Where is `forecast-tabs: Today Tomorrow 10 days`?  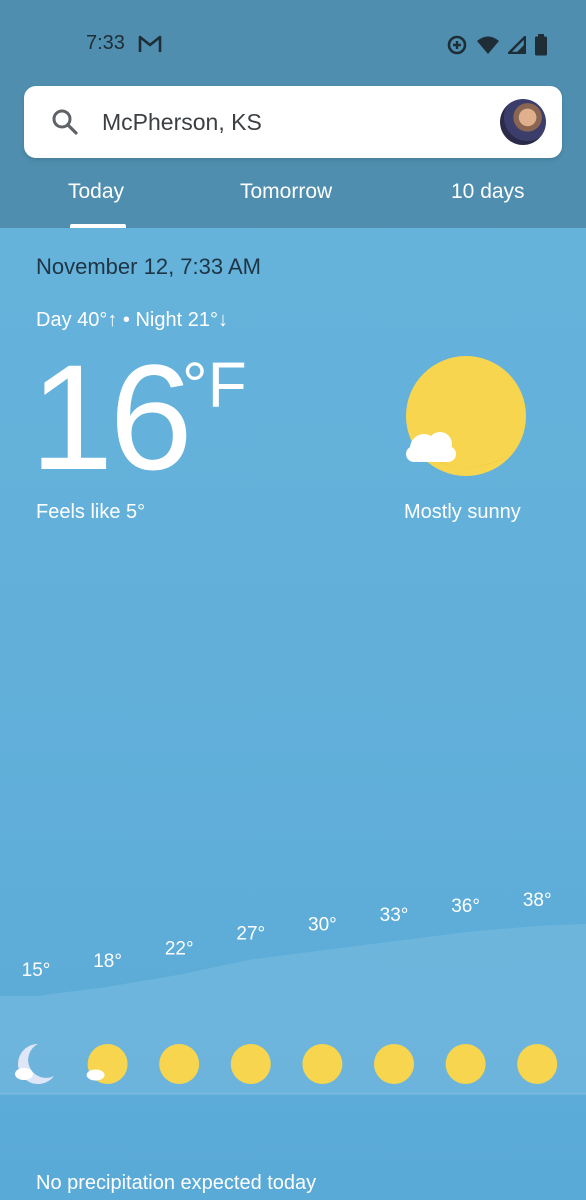 forecast-tabs: Today Tomorrow 10 days is located at coordinates (293, 199).